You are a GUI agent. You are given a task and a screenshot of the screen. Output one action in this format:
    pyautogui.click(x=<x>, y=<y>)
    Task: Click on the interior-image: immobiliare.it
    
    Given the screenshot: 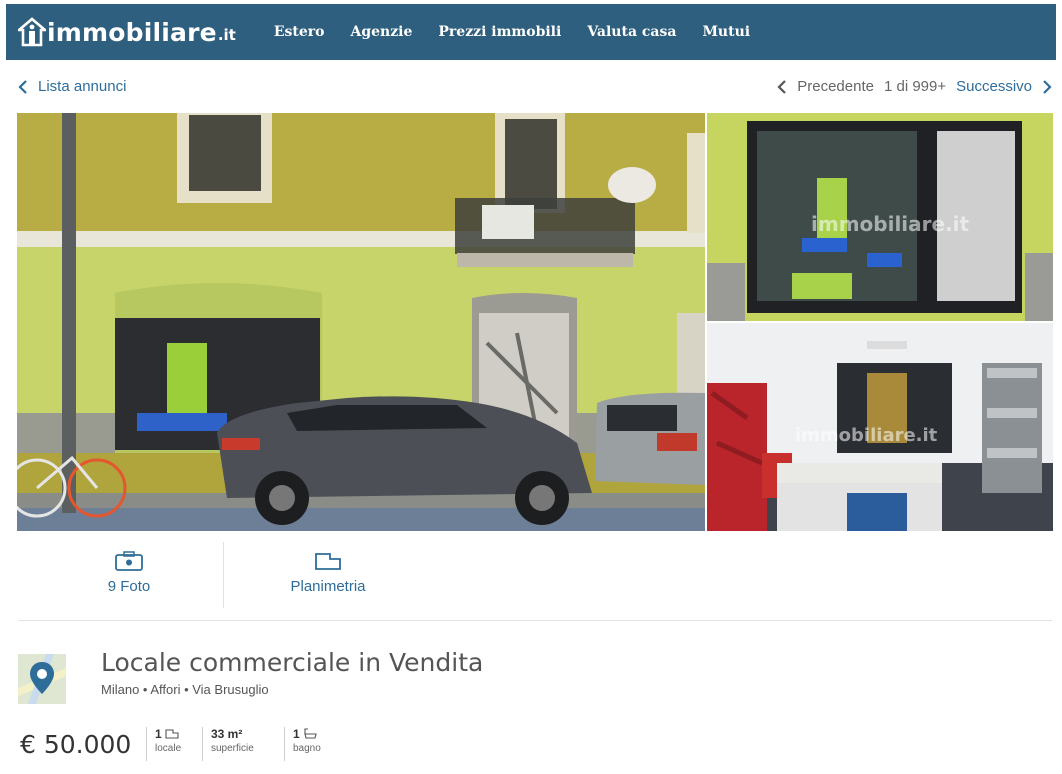 What is the action you would take?
    pyautogui.click(x=880, y=427)
    